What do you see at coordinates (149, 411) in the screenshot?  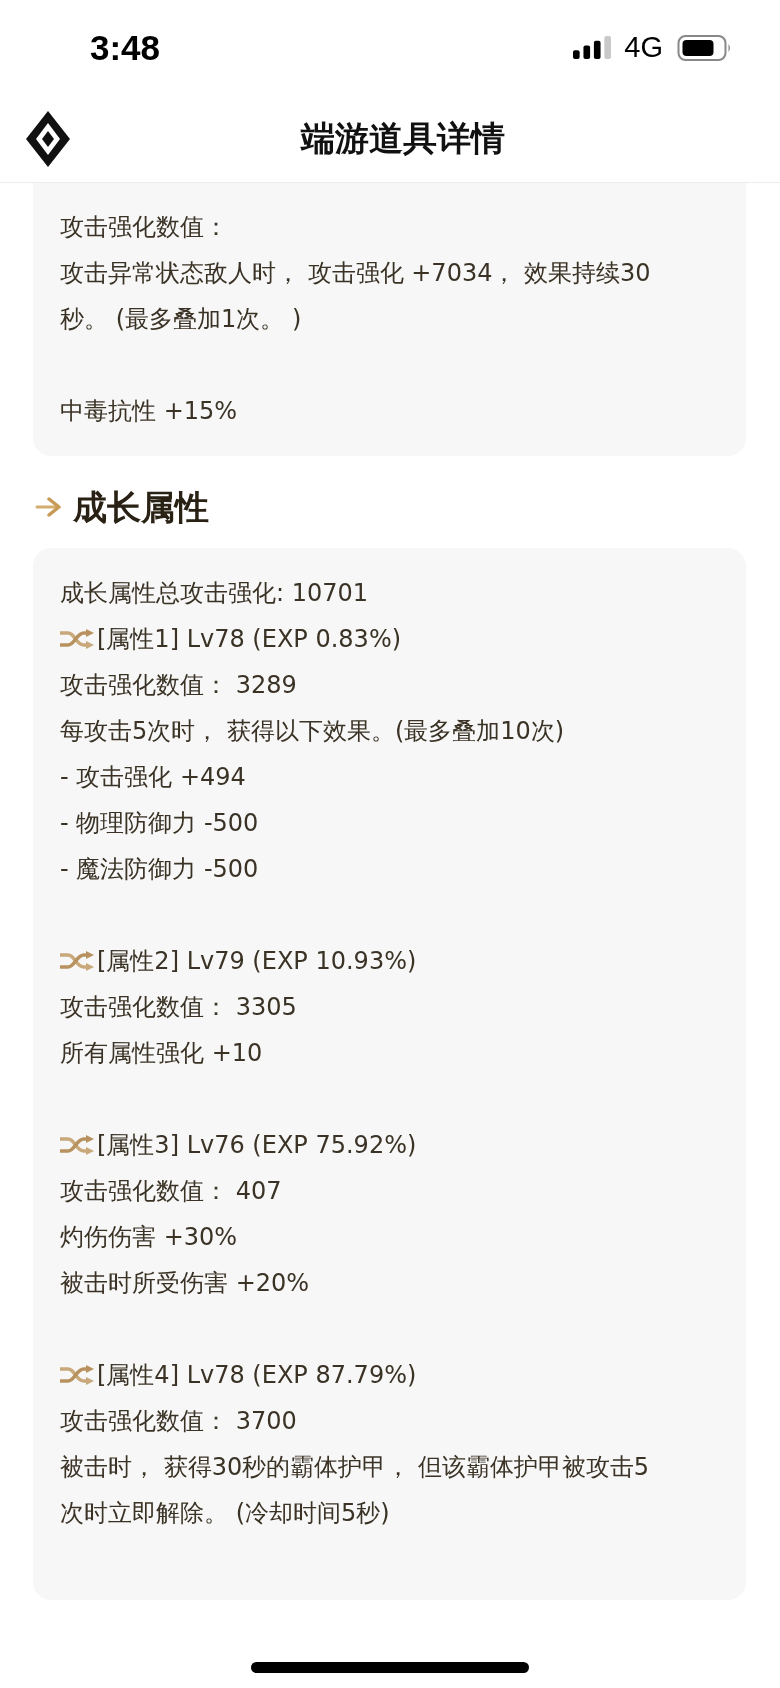 I see `stat-line: 中毒抗性 +15%` at bounding box center [149, 411].